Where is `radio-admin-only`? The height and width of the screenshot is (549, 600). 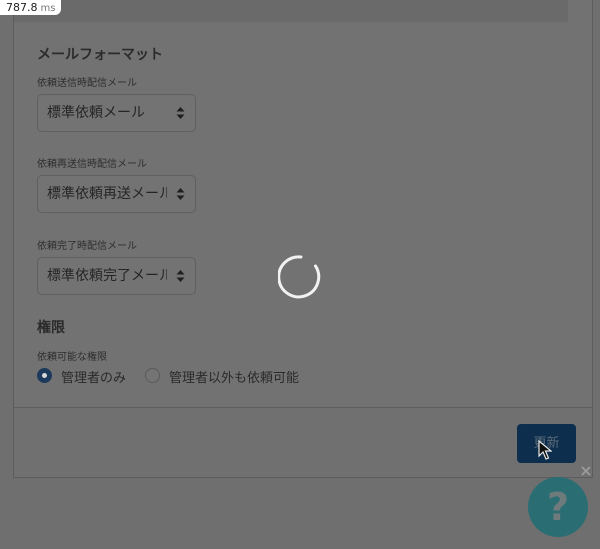 radio-admin-only is located at coordinates (44, 375).